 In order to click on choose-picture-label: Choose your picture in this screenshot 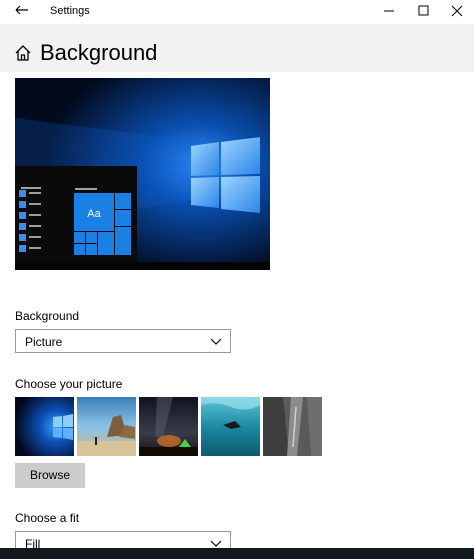, I will do `click(69, 384)`.